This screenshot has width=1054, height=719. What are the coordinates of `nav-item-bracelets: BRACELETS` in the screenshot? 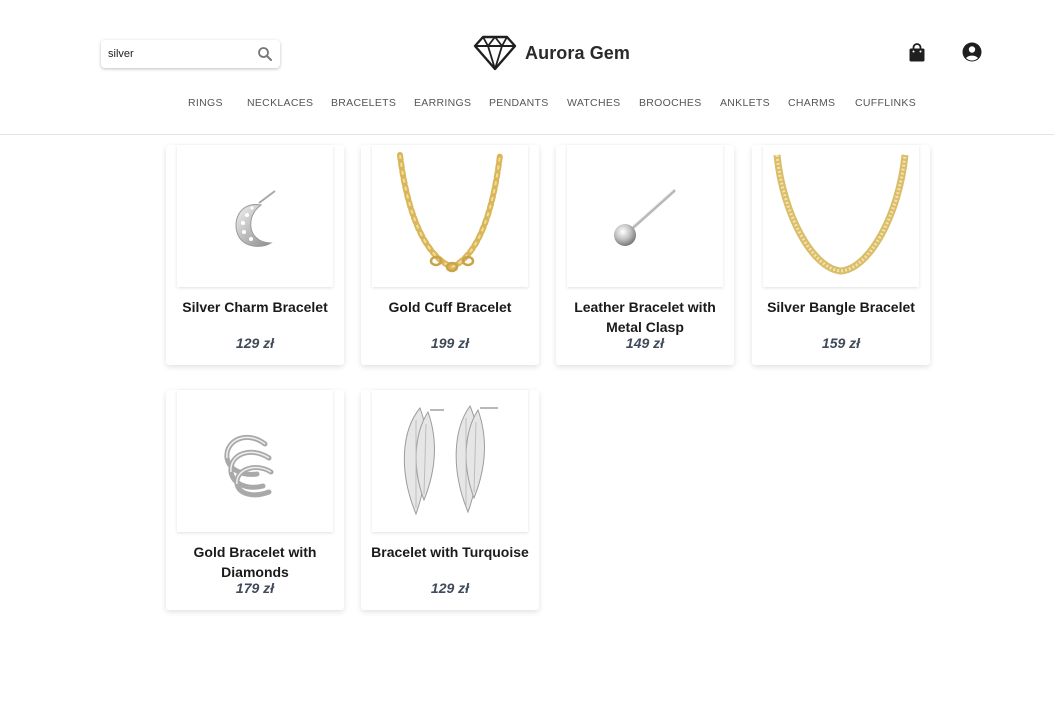 It's located at (363, 103).